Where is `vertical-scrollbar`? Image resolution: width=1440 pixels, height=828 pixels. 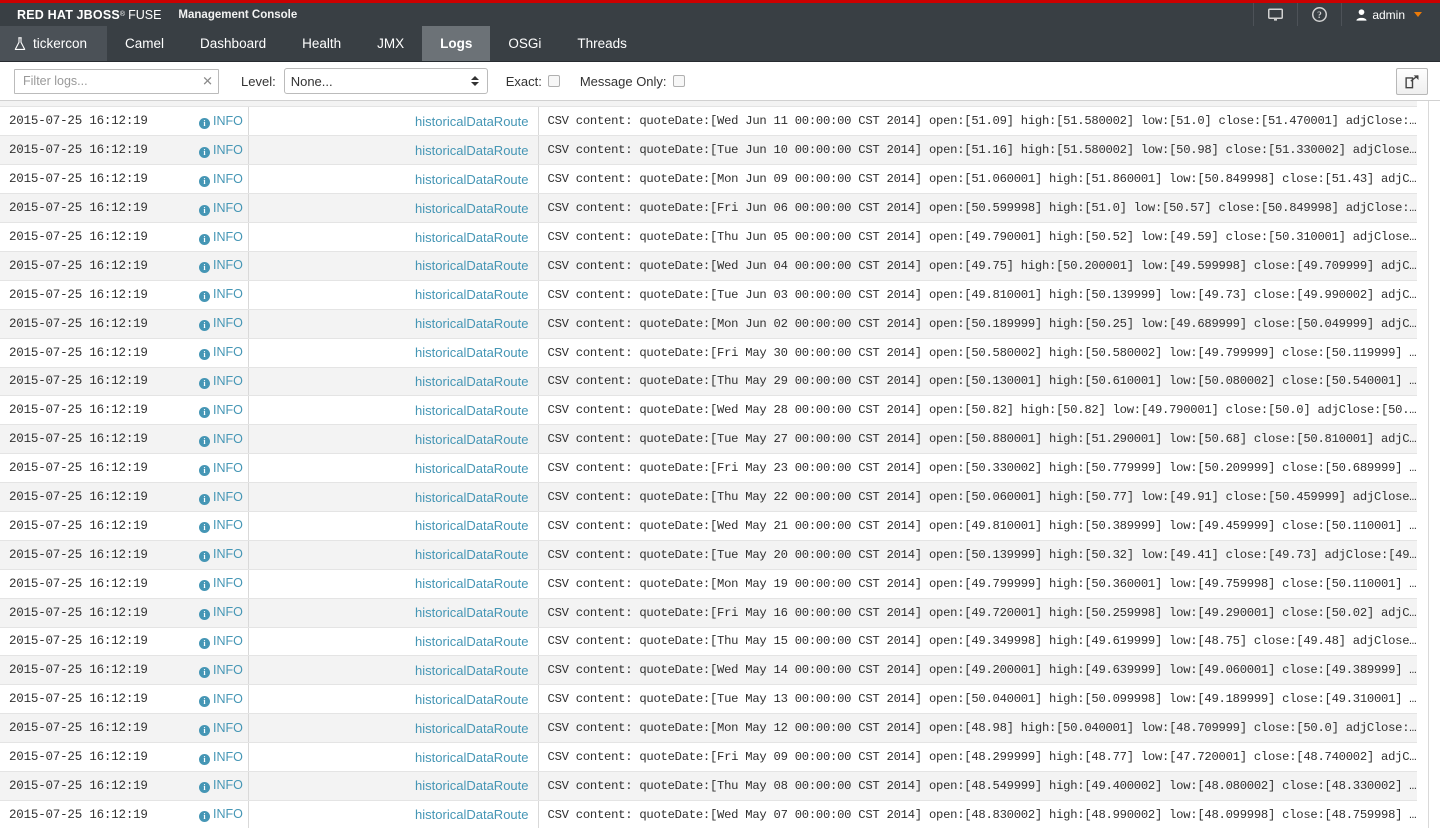 vertical-scrollbar is located at coordinates (1422, 464).